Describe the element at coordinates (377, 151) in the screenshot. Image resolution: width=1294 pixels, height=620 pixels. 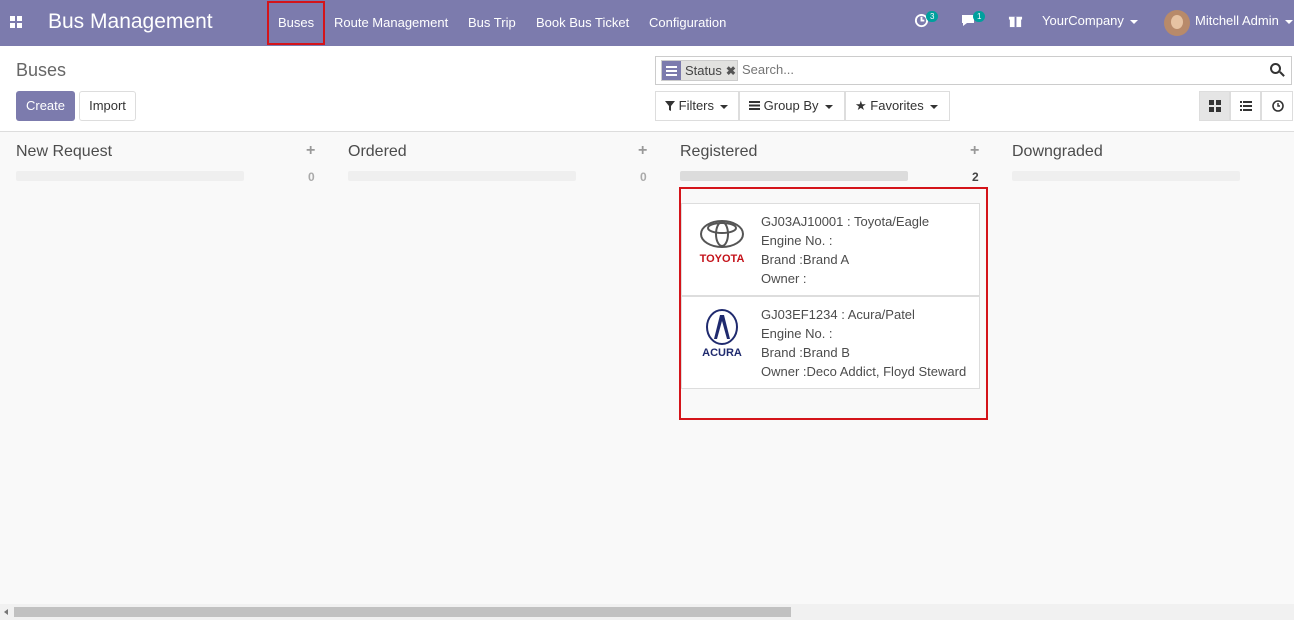
I see `column-title: Ordered` at that location.